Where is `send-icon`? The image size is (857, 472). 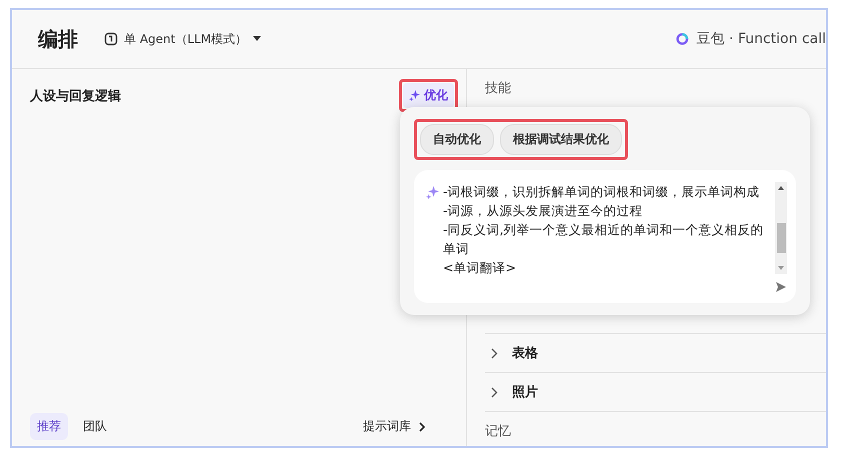
send-icon is located at coordinates (781, 287).